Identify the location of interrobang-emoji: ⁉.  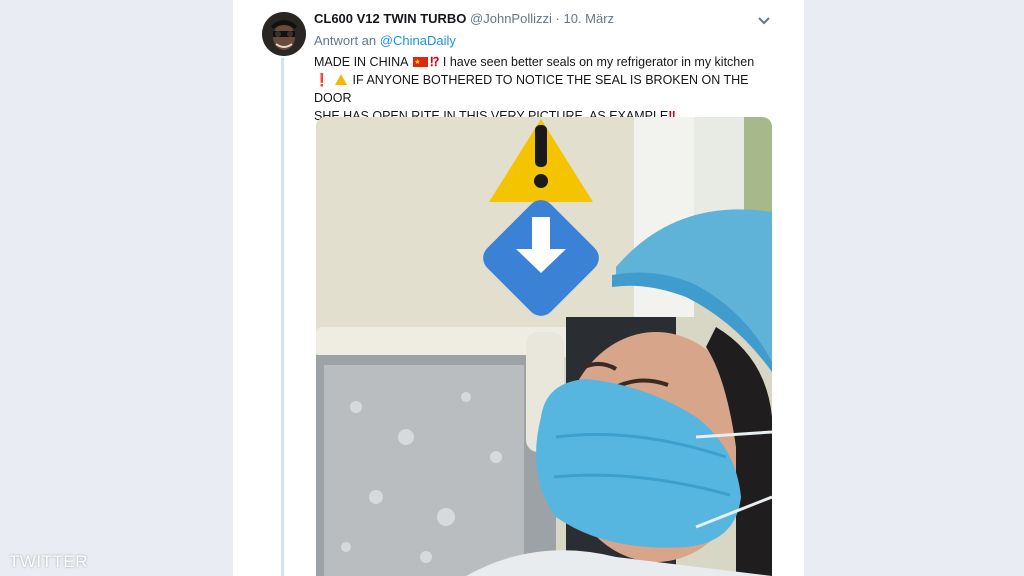
(435, 62).